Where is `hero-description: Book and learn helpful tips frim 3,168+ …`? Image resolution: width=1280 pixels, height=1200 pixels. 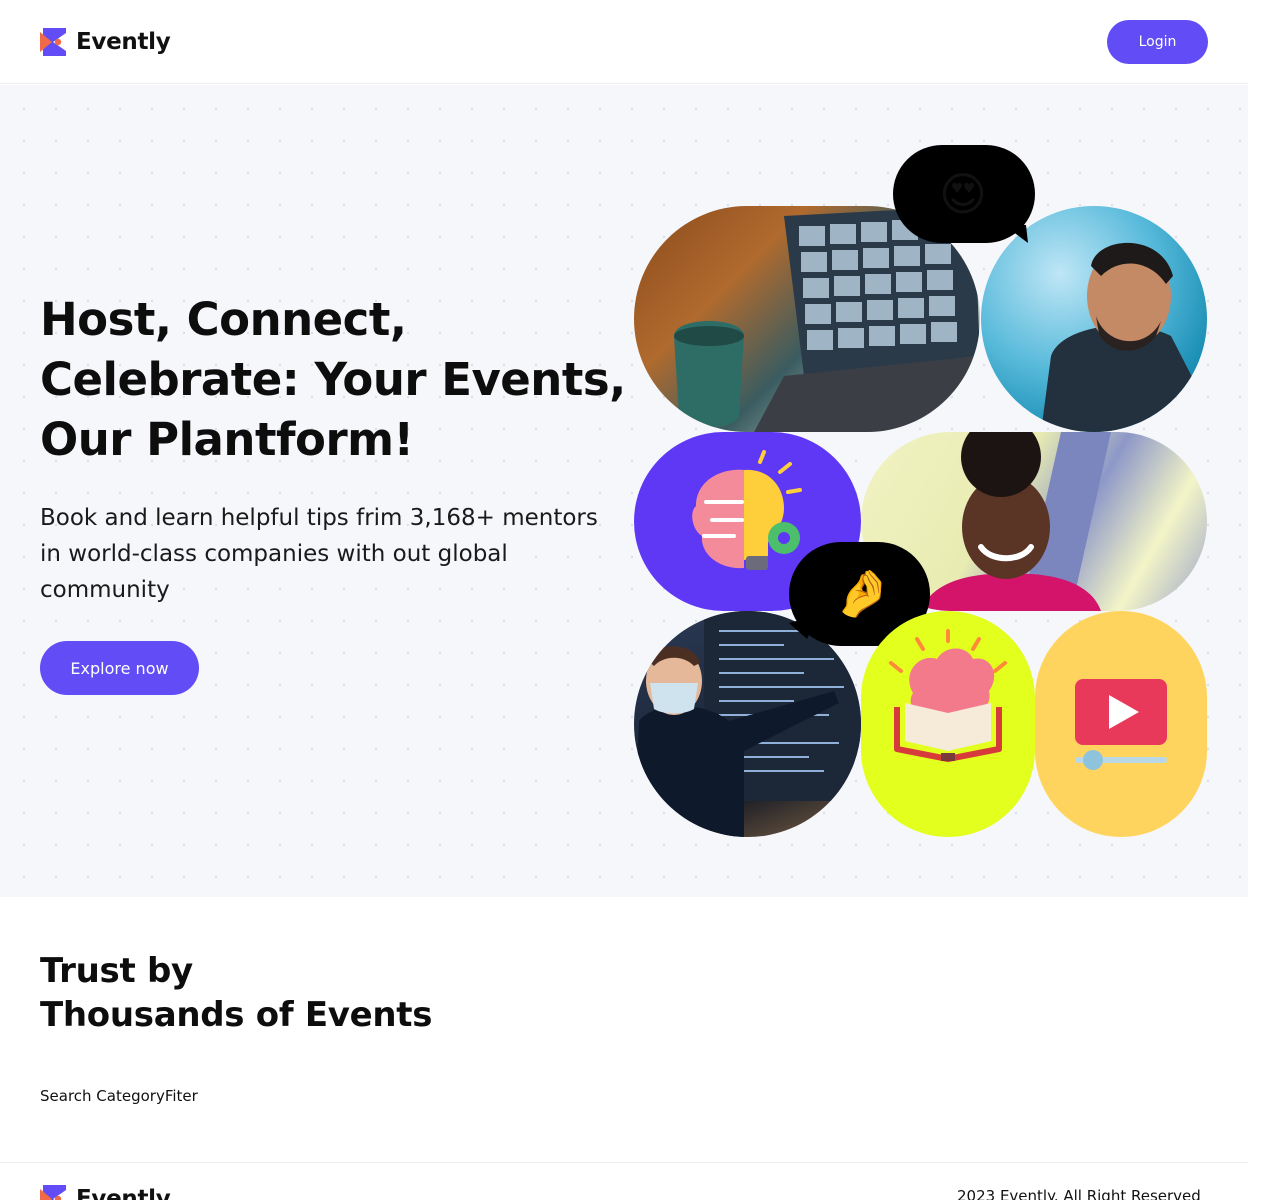
hero-description: Book and learn helpful tips frim 3,168+ … is located at coordinates (319, 554).